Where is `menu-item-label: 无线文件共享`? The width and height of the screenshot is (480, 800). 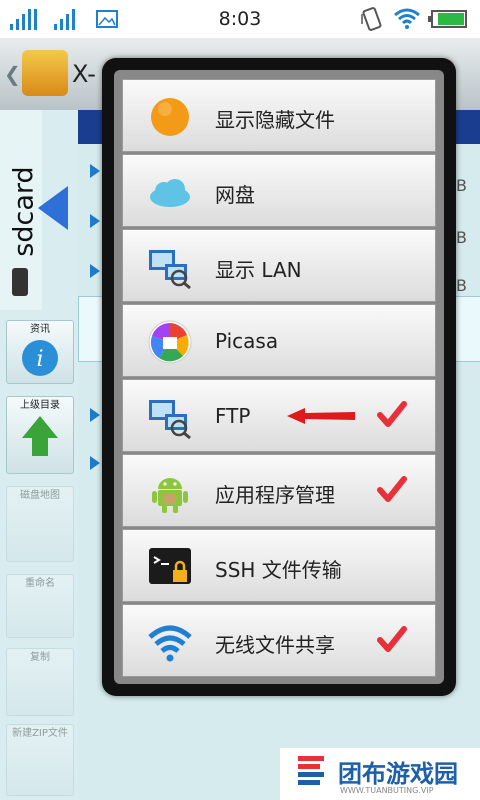
menu-item-label: 无线文件共享 is located at coordinates (275, 645).